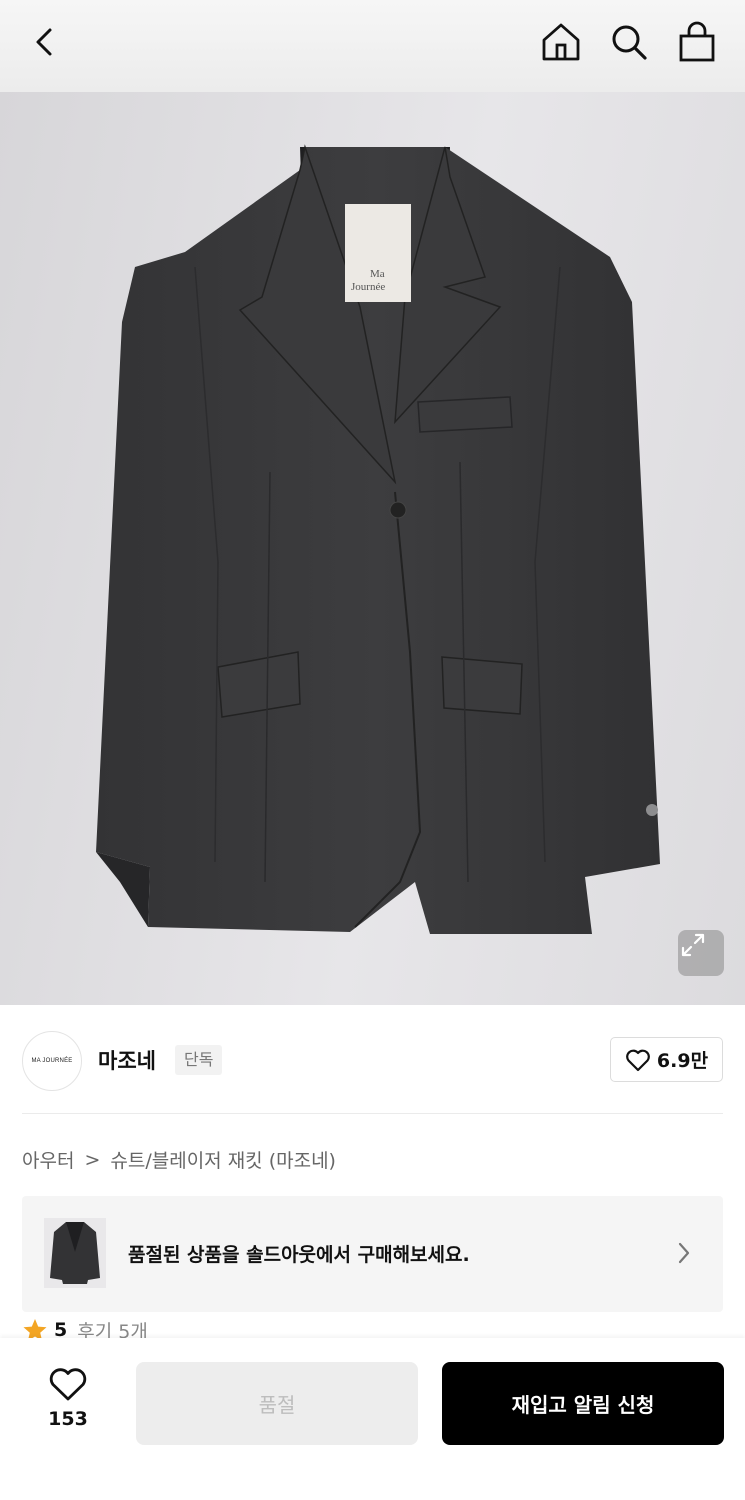 This screenshot has height=1500, width=745. I want to click on soldout-button: 품절, so click(277, 1403).